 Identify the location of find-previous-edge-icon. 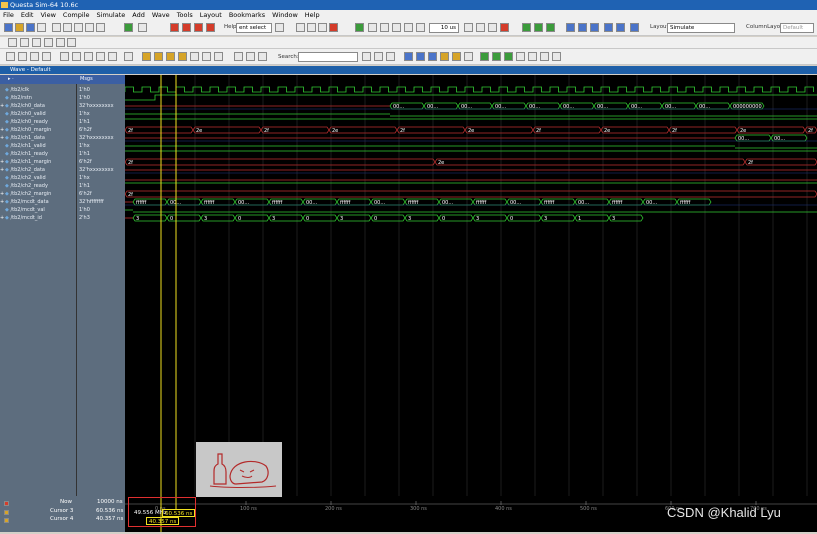
(146, 56).